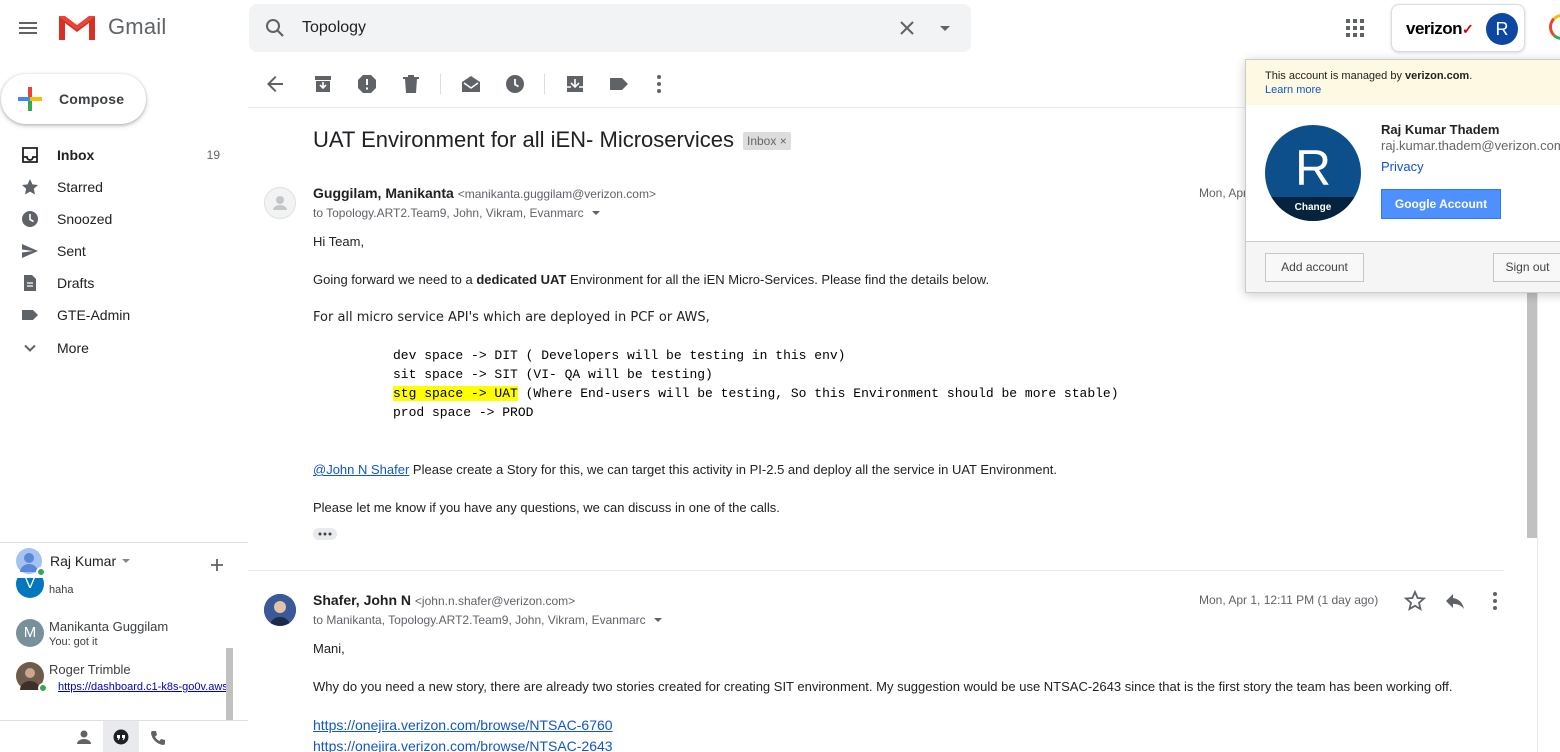  What do you see at coordinates (1441, 204) in the screenshot?
I see `google-account-button: Google Account` at bounding box center [1441, 204].